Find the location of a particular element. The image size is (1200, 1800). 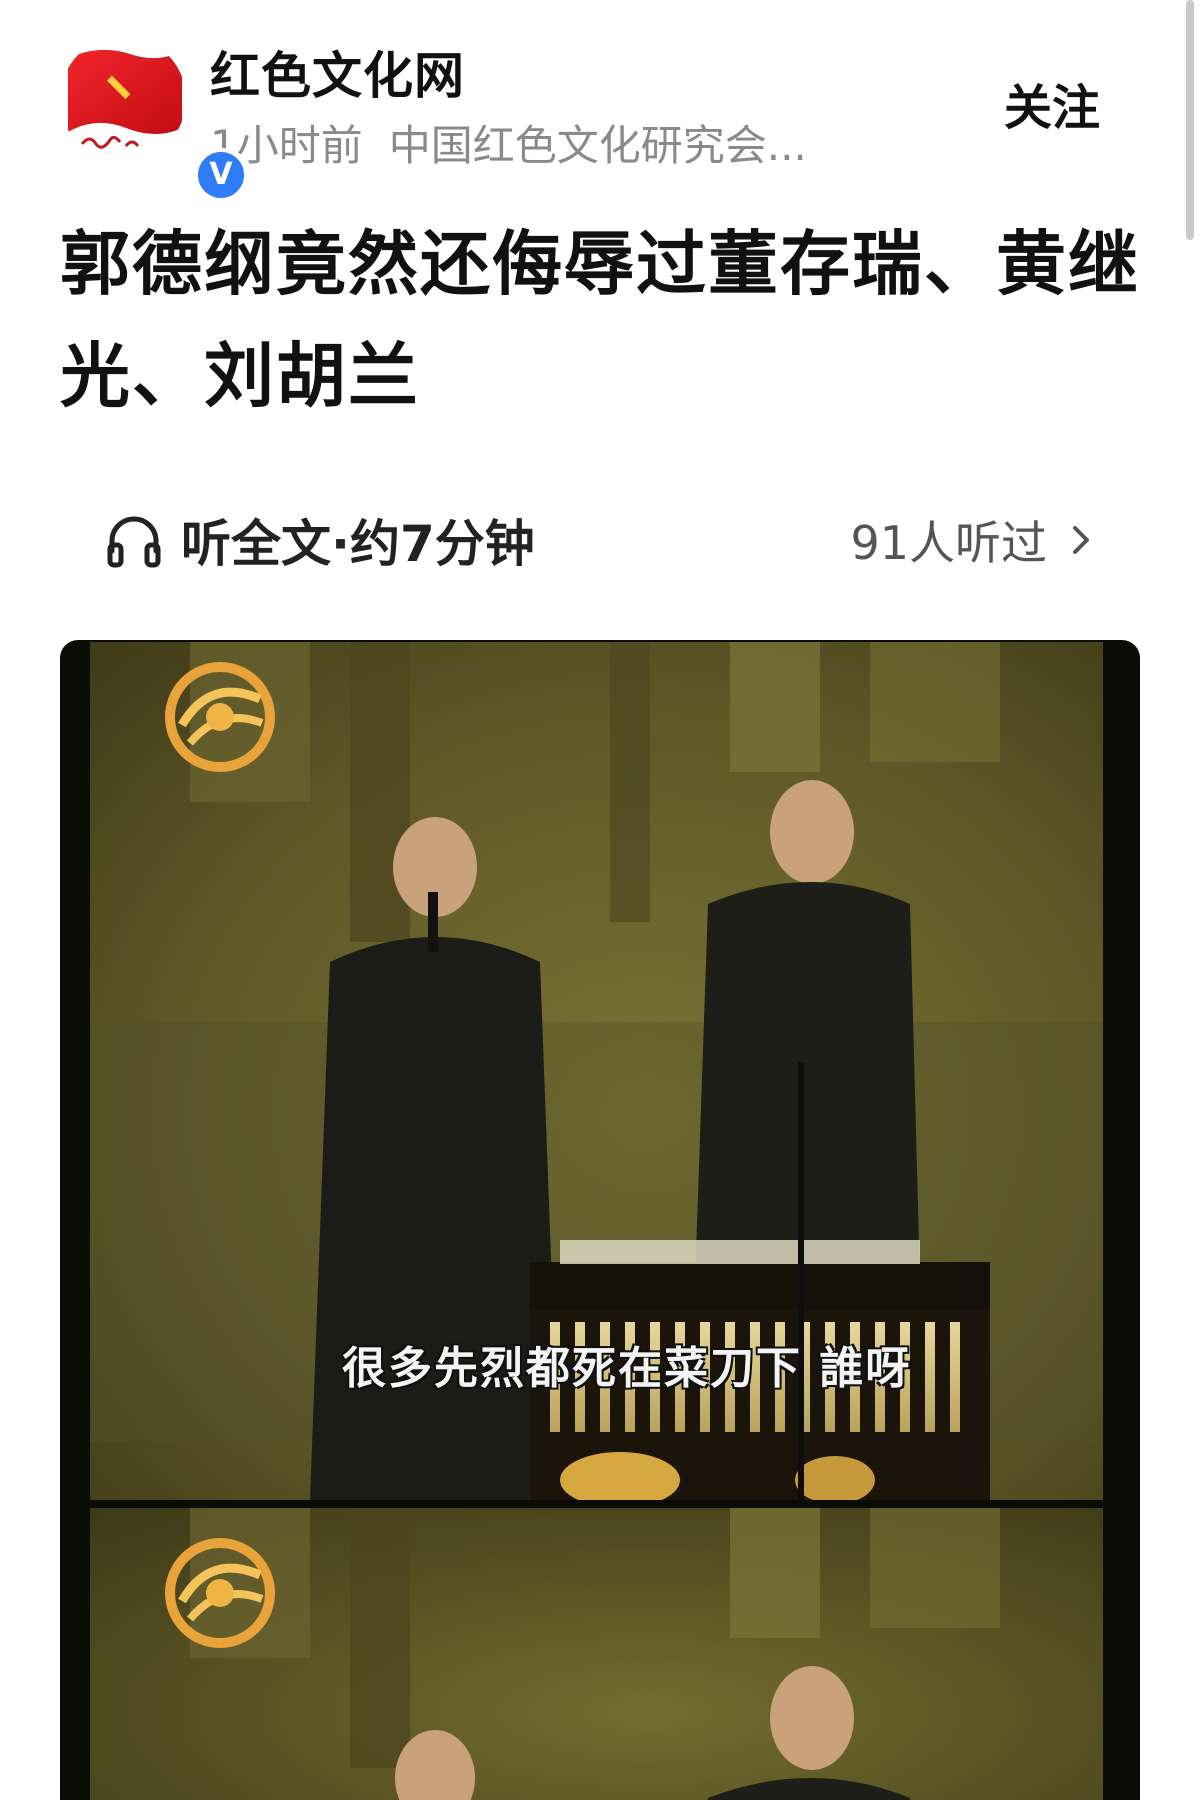

scrollbar is located at coordinates (1190, 120).